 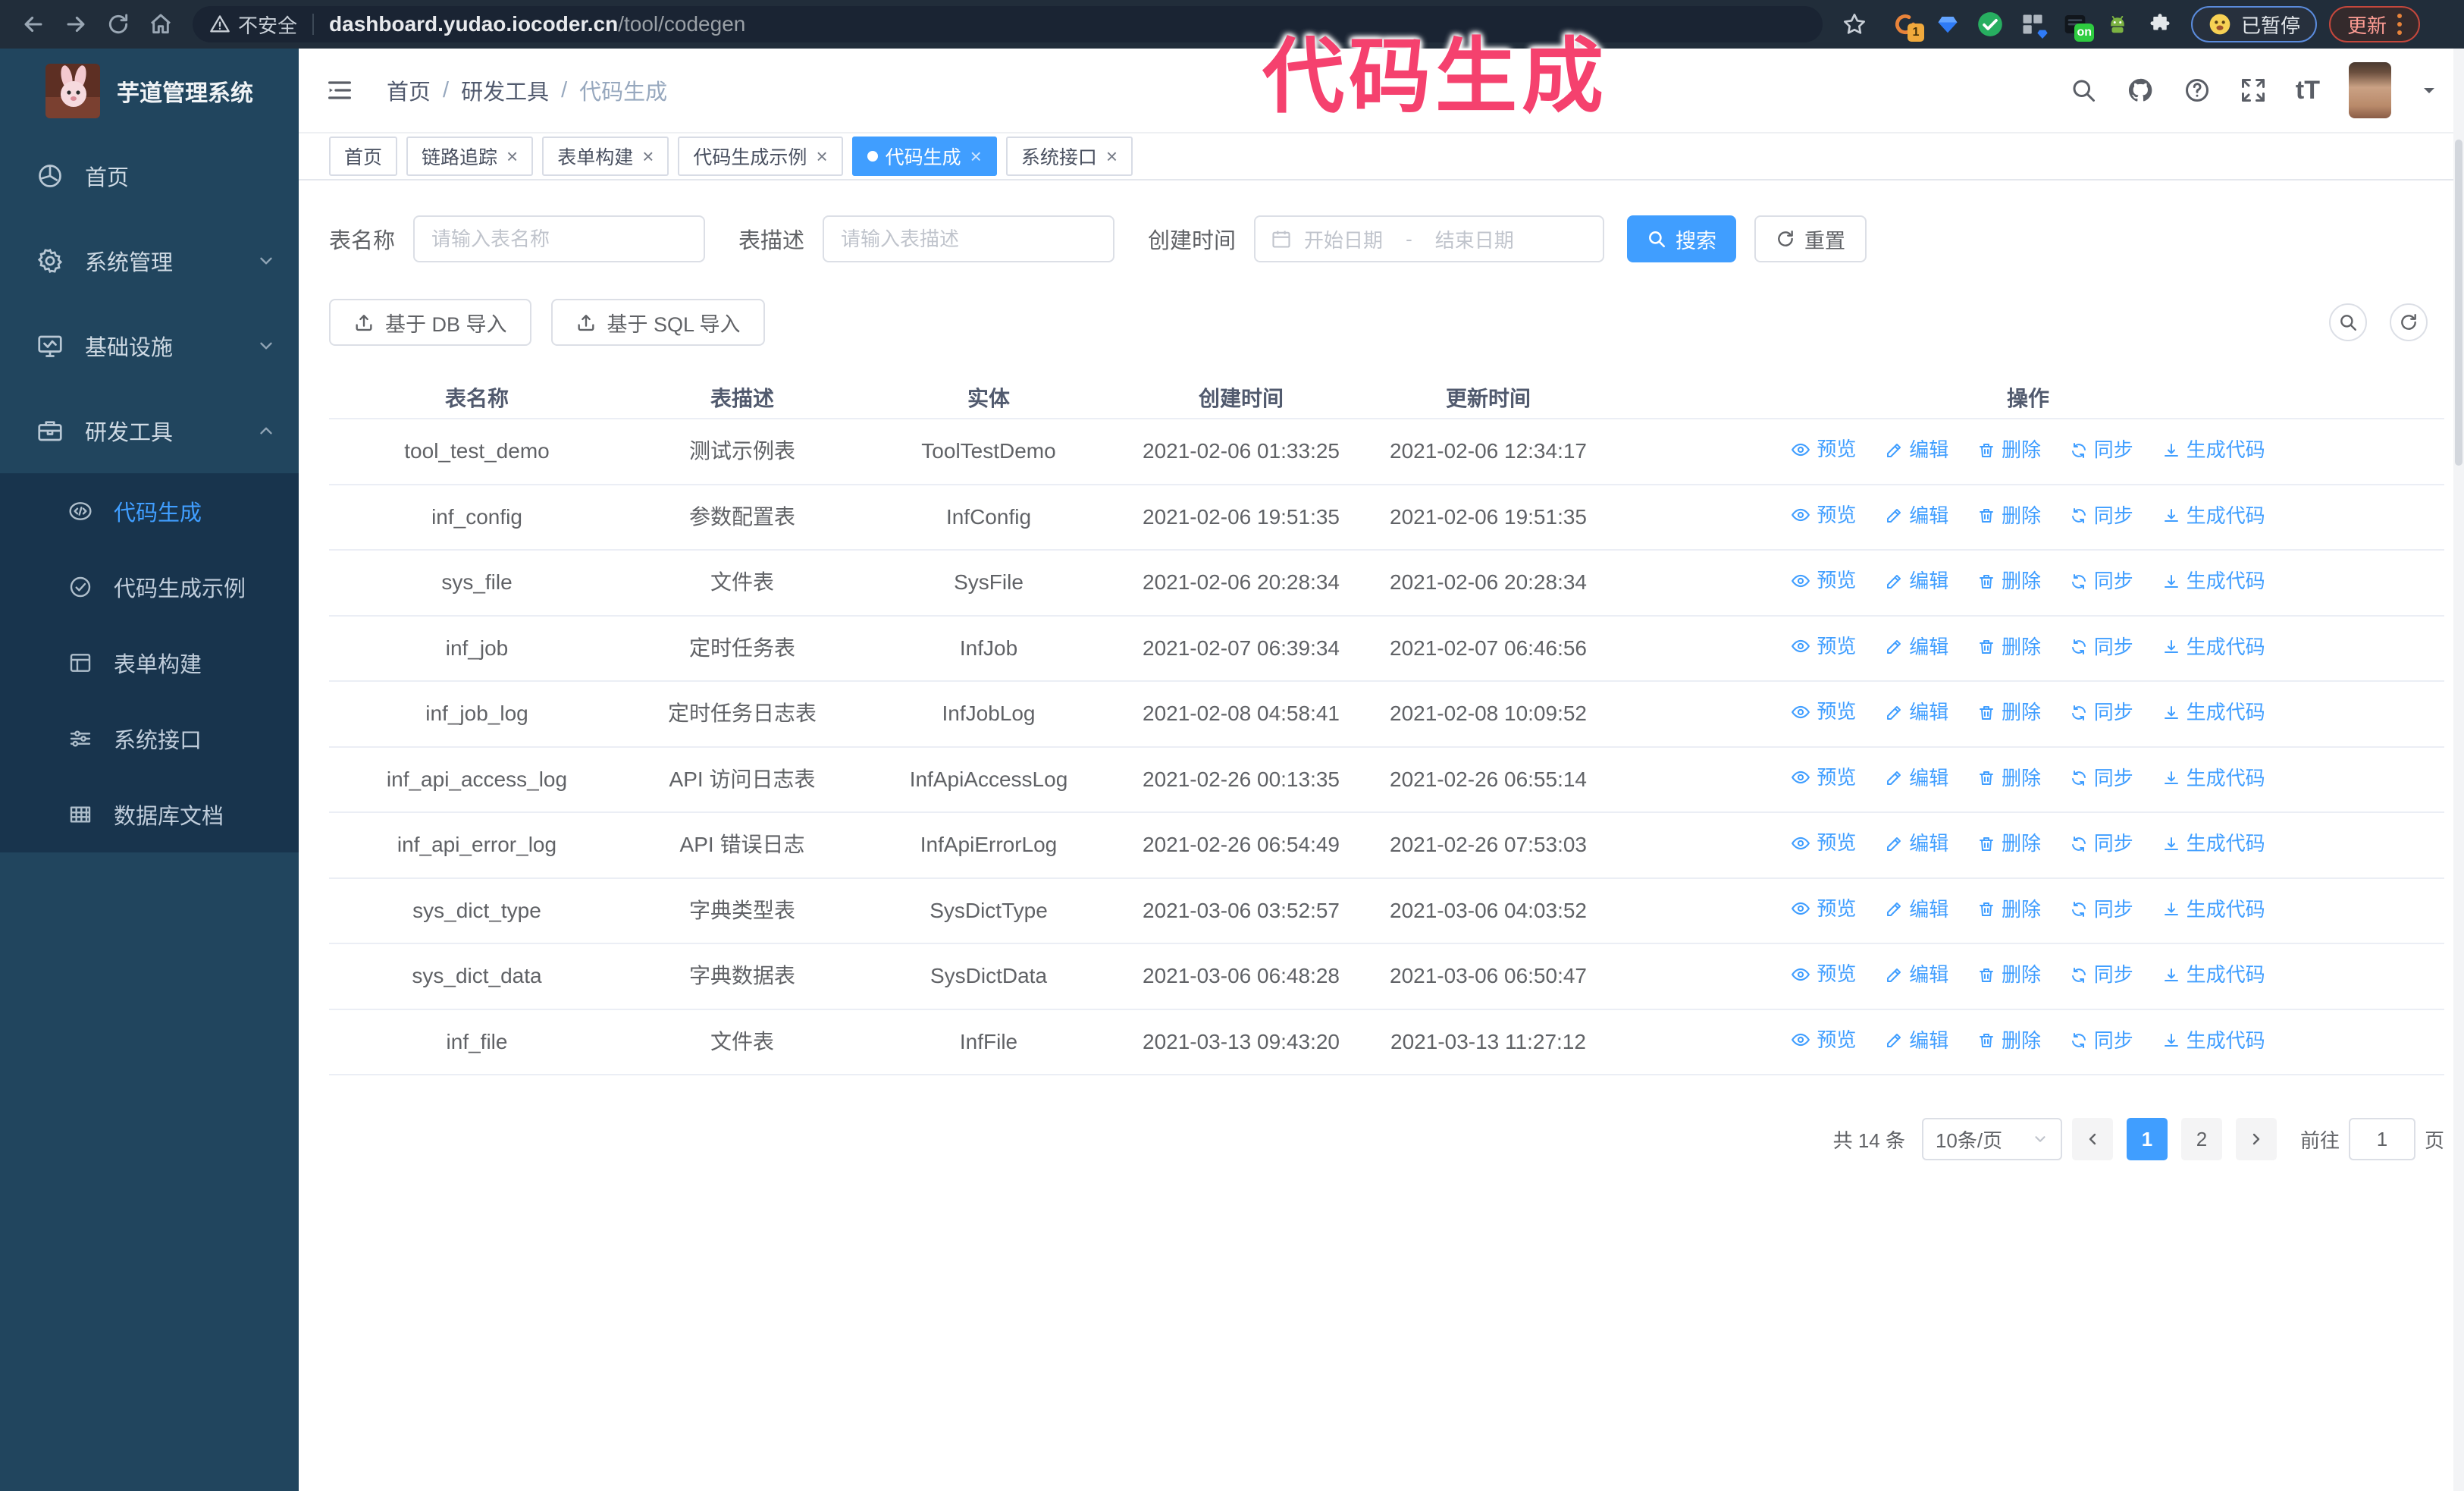 I want to click on extension-grid-icon, so click(x=2033, y=24).